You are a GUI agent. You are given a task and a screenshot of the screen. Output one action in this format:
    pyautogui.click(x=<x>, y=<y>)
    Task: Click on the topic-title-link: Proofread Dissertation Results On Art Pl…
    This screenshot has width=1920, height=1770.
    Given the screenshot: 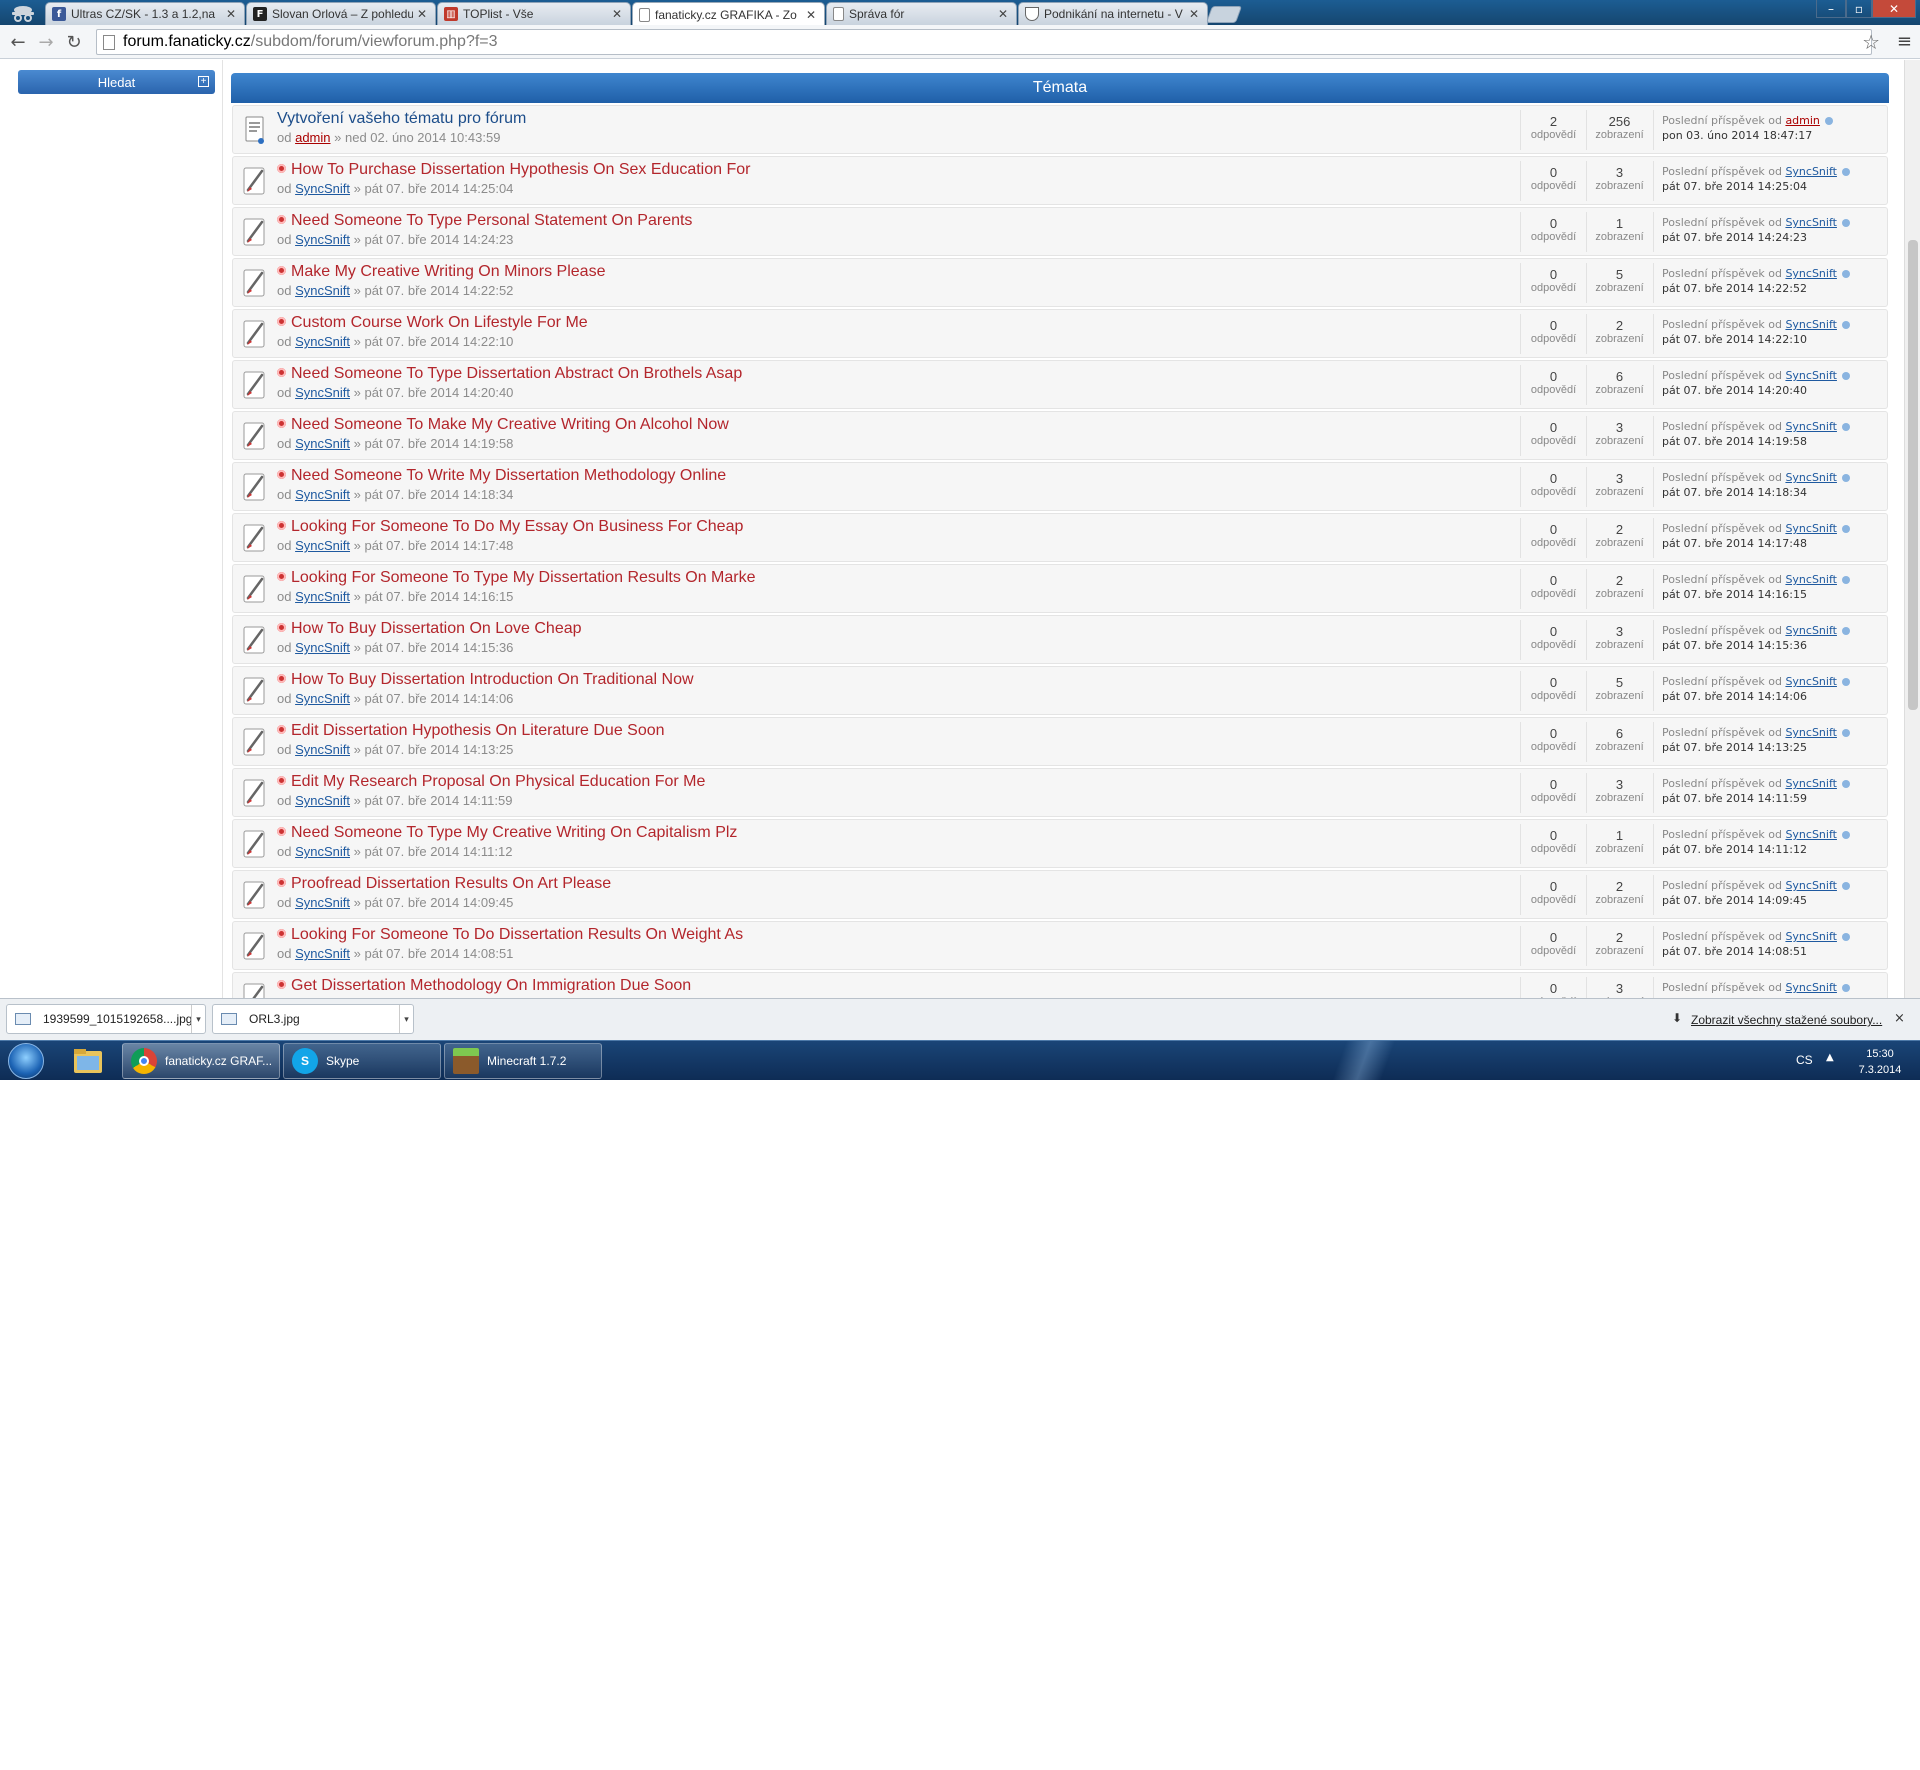 What is the action you would take?
    pyautogui.click(x=451, y=883)
    